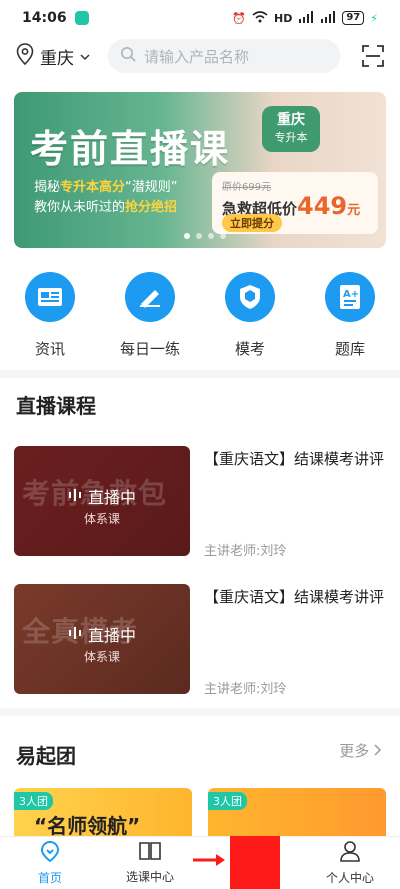  Describe the element at coordinates (151, 207) in the screenshot. I see `banner-line2-highlight: 抢分绝招` at that location.